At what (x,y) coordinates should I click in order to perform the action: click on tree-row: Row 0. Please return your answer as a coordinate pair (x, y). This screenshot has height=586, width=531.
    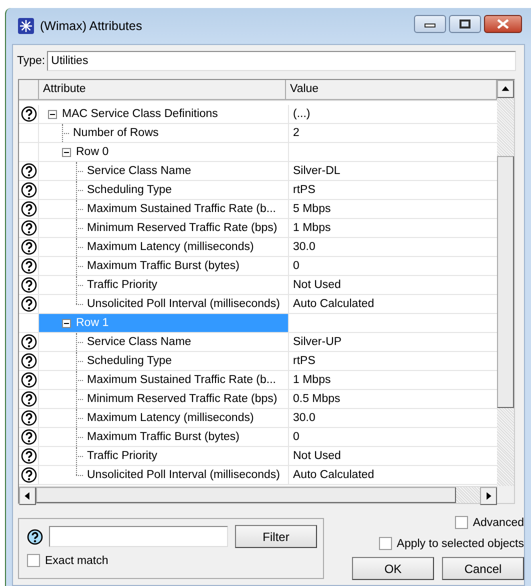
    Looking at the image, I should click on (164, 152).